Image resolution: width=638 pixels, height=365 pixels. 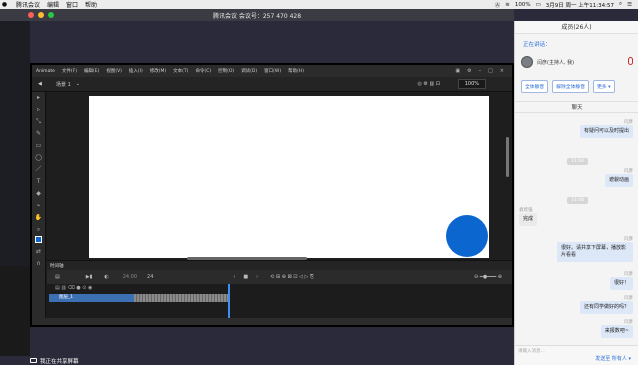 I want to click on an-menu-edit: 编辑(E), so click(x=91, y=71).